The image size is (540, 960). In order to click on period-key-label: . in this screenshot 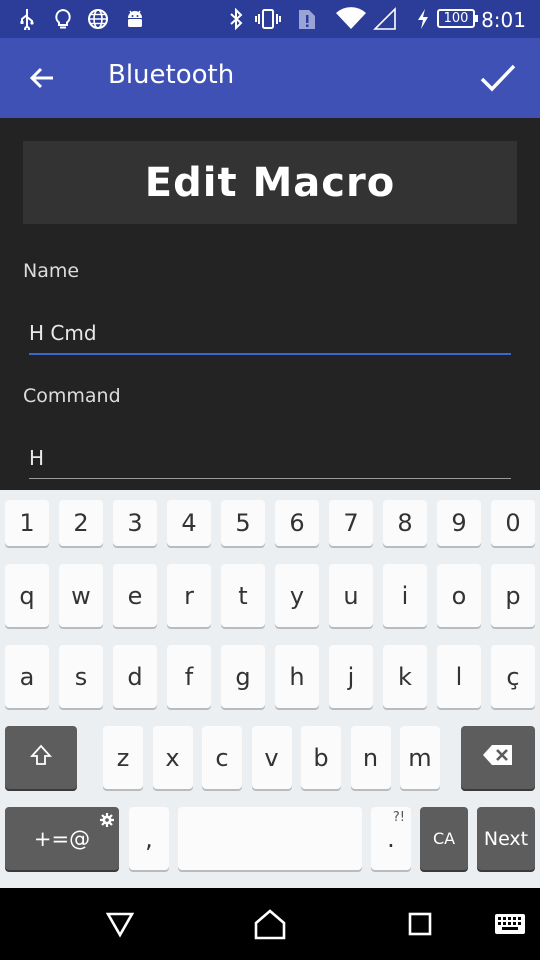, I will do `click(391, 838)`.